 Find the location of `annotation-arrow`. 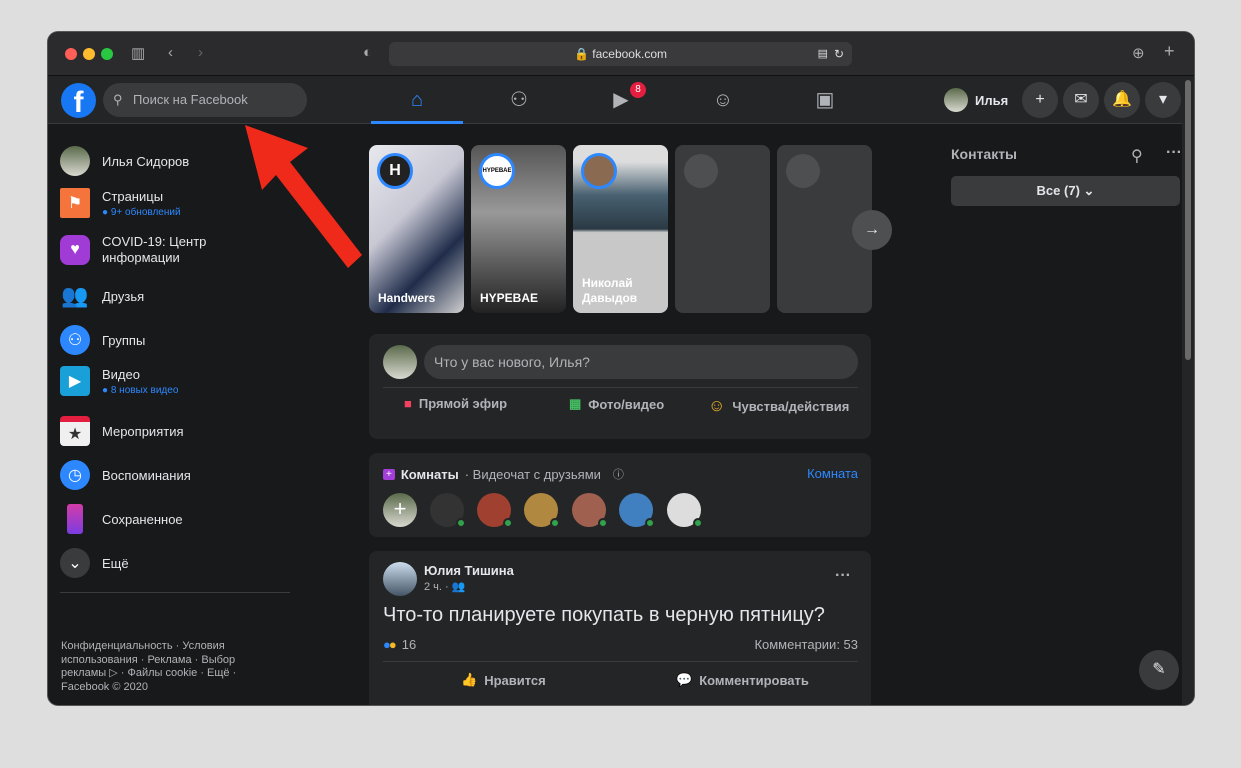

annotation-arrow is located at coordinates (303, 196).